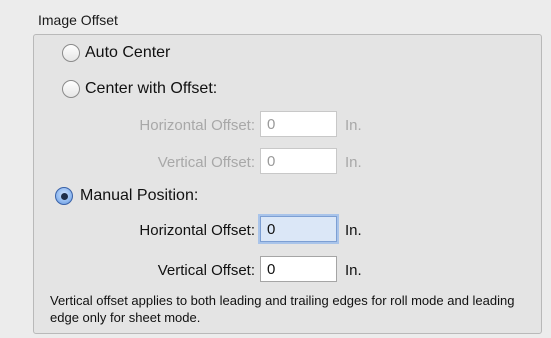 The image size is (551, 338). I want to click on radio-selected-dot, so click(64, 196).